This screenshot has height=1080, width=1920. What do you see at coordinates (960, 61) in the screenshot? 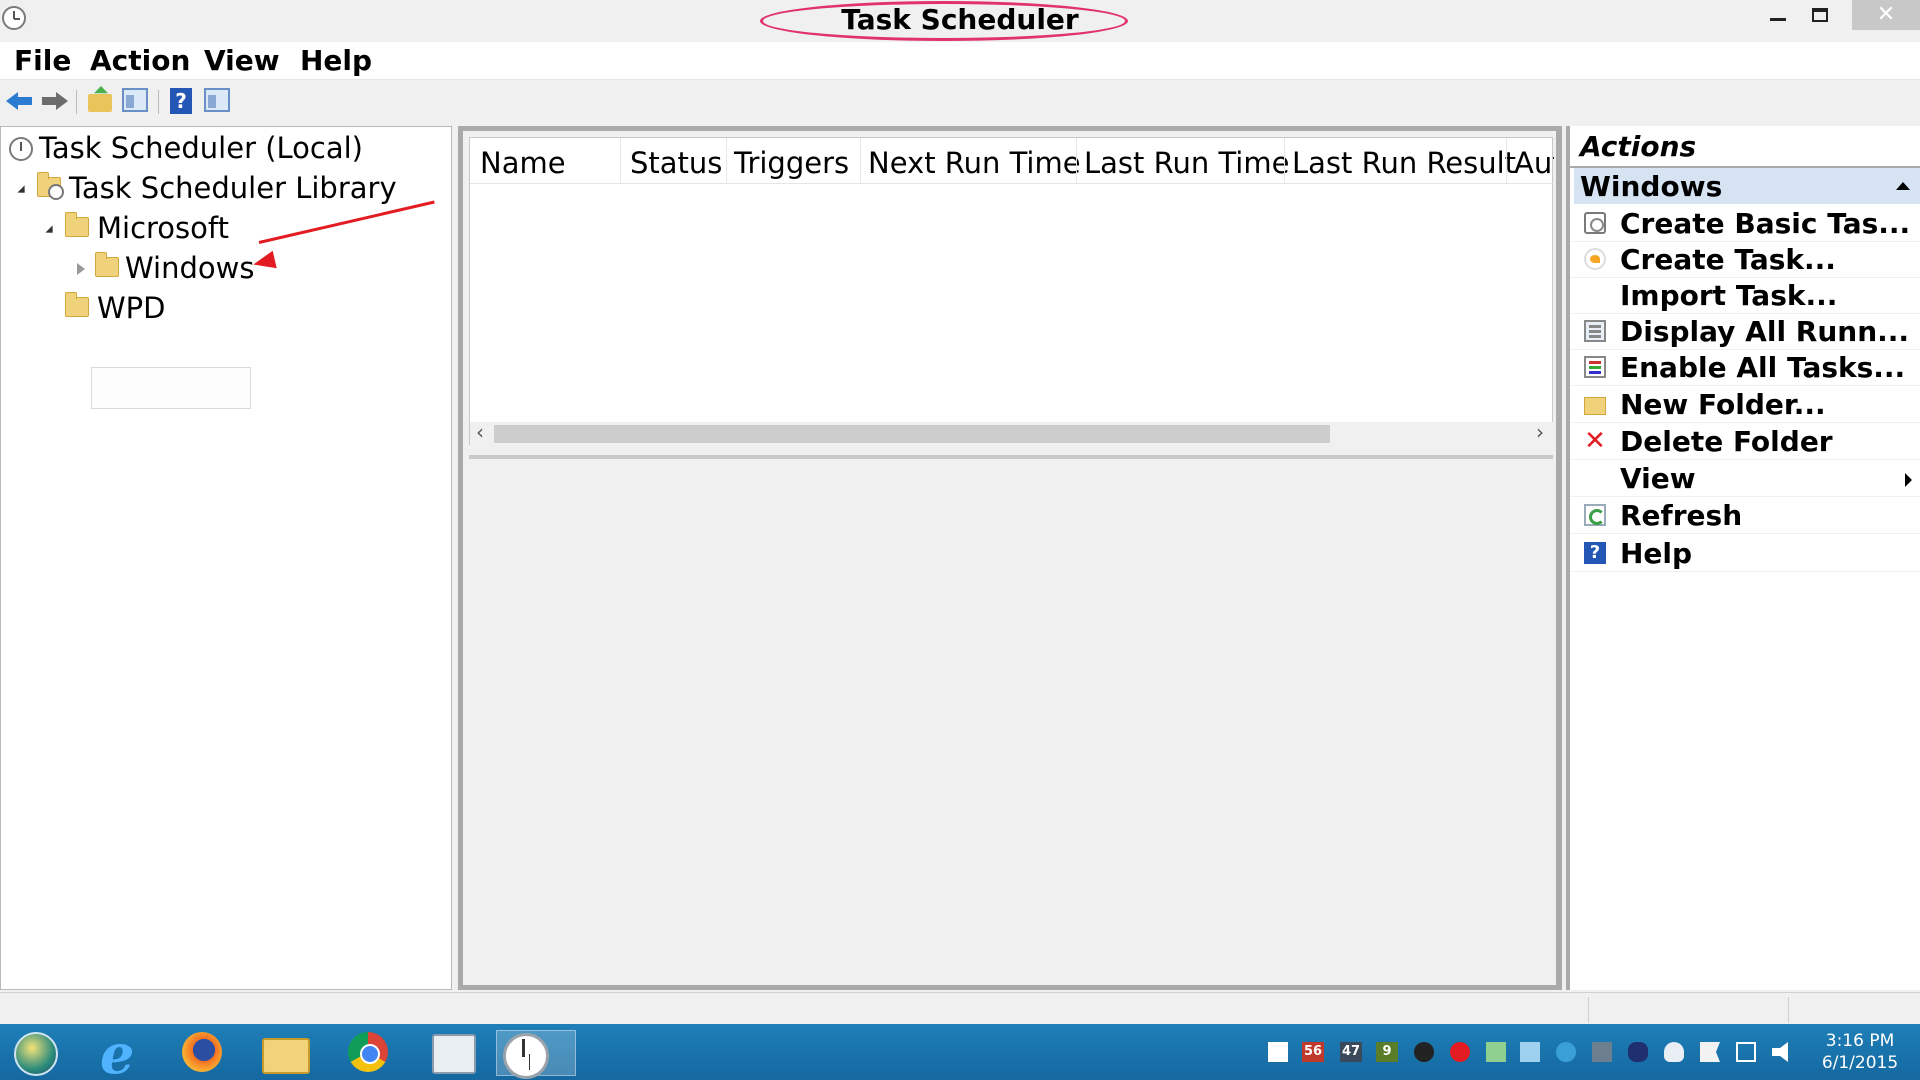
I see `menu-bar: File Action View Help` at bounding box center [960, 61].